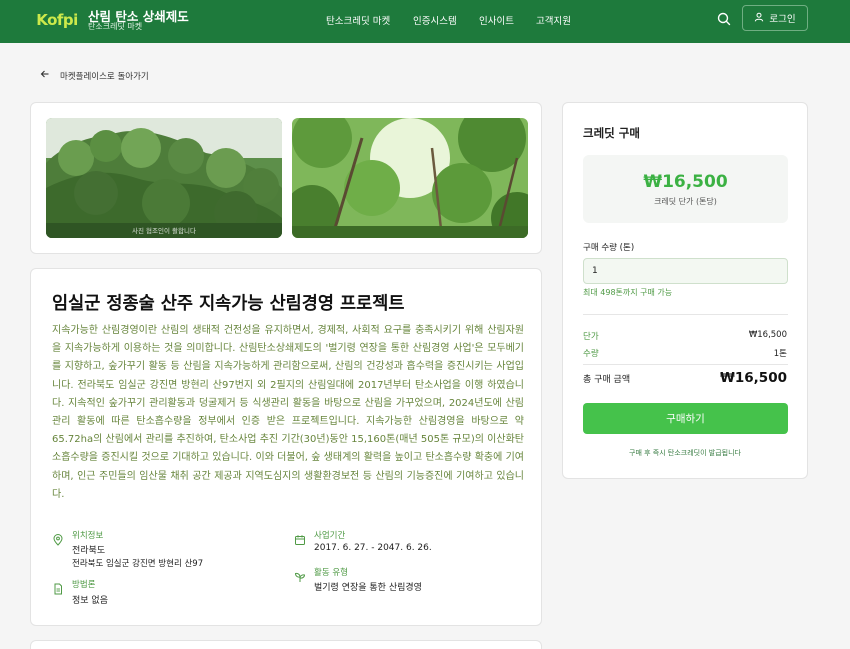 This screenshot has height=649, width=850. I want to click on quantity-label: 구매 수량 (톤), so click(609, 248).